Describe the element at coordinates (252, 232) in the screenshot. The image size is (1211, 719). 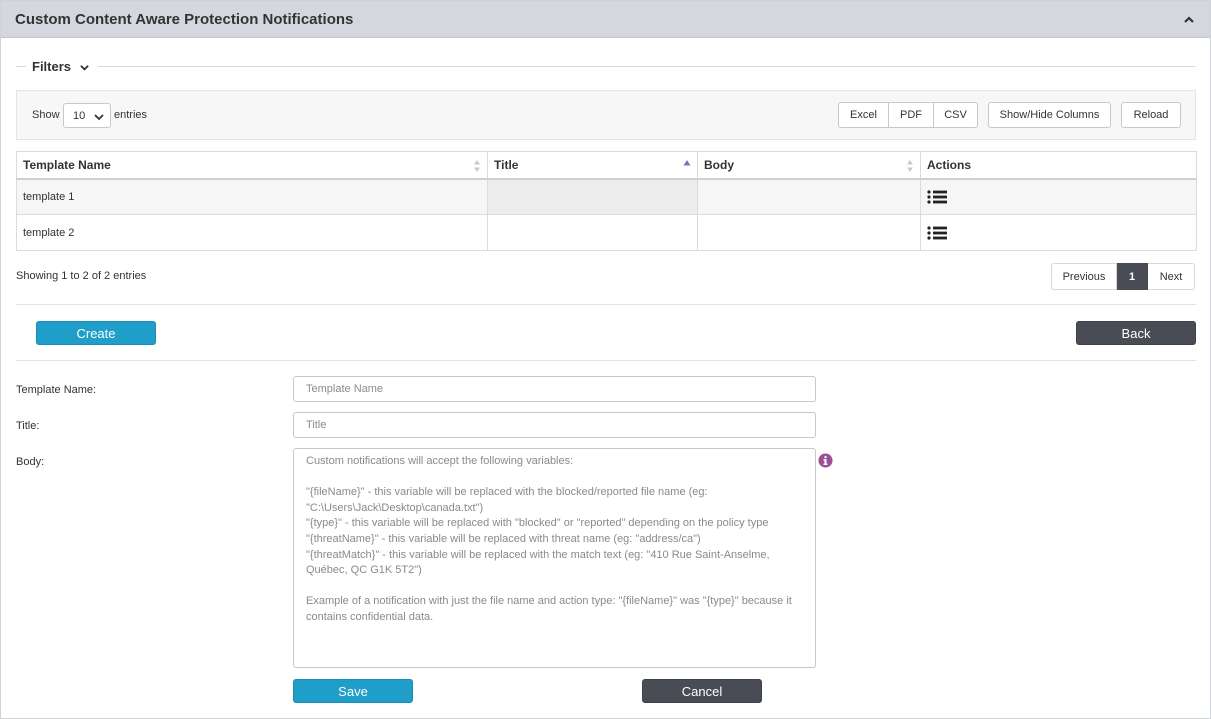
I see `cell-template-name: template 2` at that location.